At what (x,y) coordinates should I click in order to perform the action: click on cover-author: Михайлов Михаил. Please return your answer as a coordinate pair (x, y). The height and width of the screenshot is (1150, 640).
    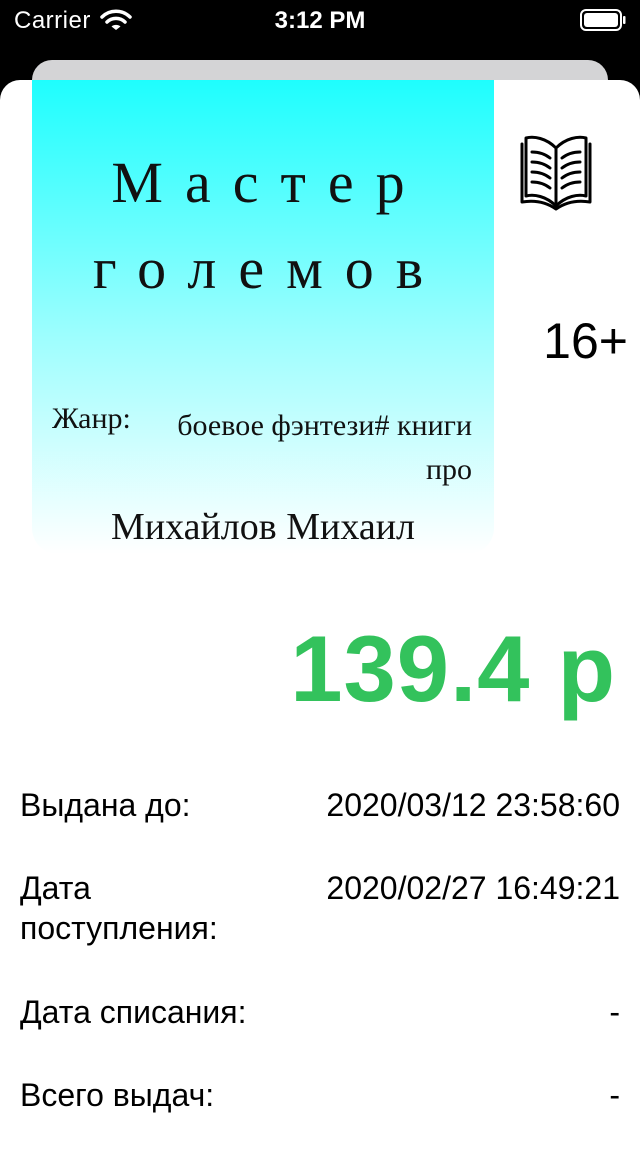
    Looking at the image, I should click on (263, 527).